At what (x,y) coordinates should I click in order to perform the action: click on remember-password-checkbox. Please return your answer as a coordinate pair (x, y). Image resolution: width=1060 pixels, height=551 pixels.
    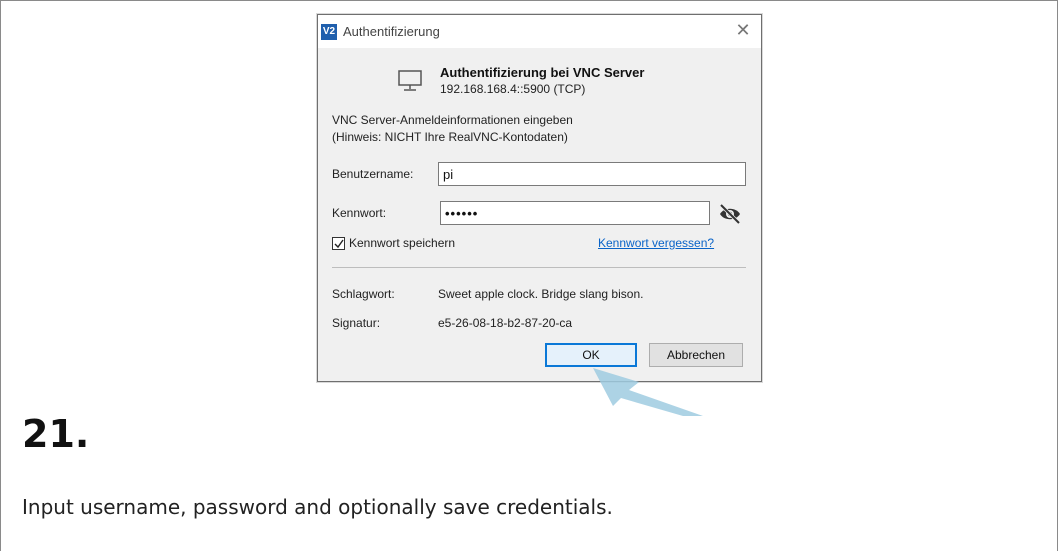
    Looking at the image, I should click on (338, 243).